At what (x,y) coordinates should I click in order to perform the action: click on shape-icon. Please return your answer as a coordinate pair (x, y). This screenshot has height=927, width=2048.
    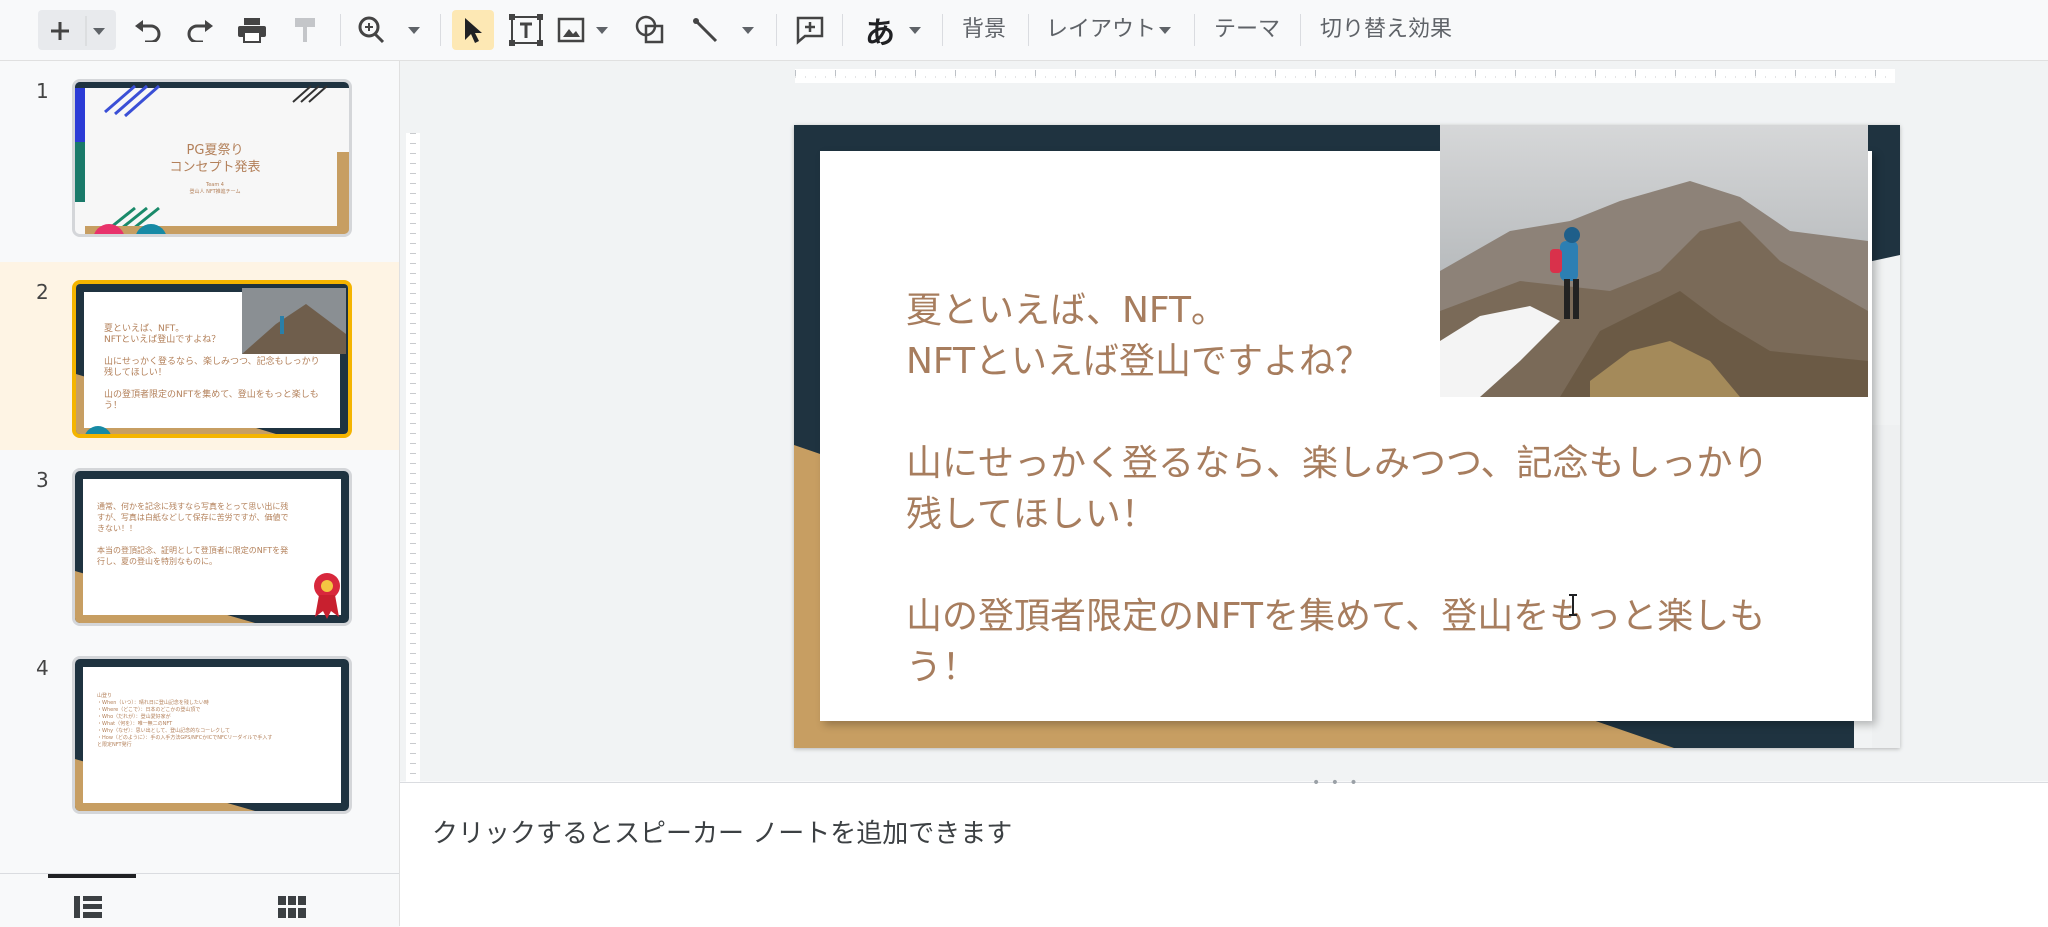
    Looking at the image, I should click on (649, 29).